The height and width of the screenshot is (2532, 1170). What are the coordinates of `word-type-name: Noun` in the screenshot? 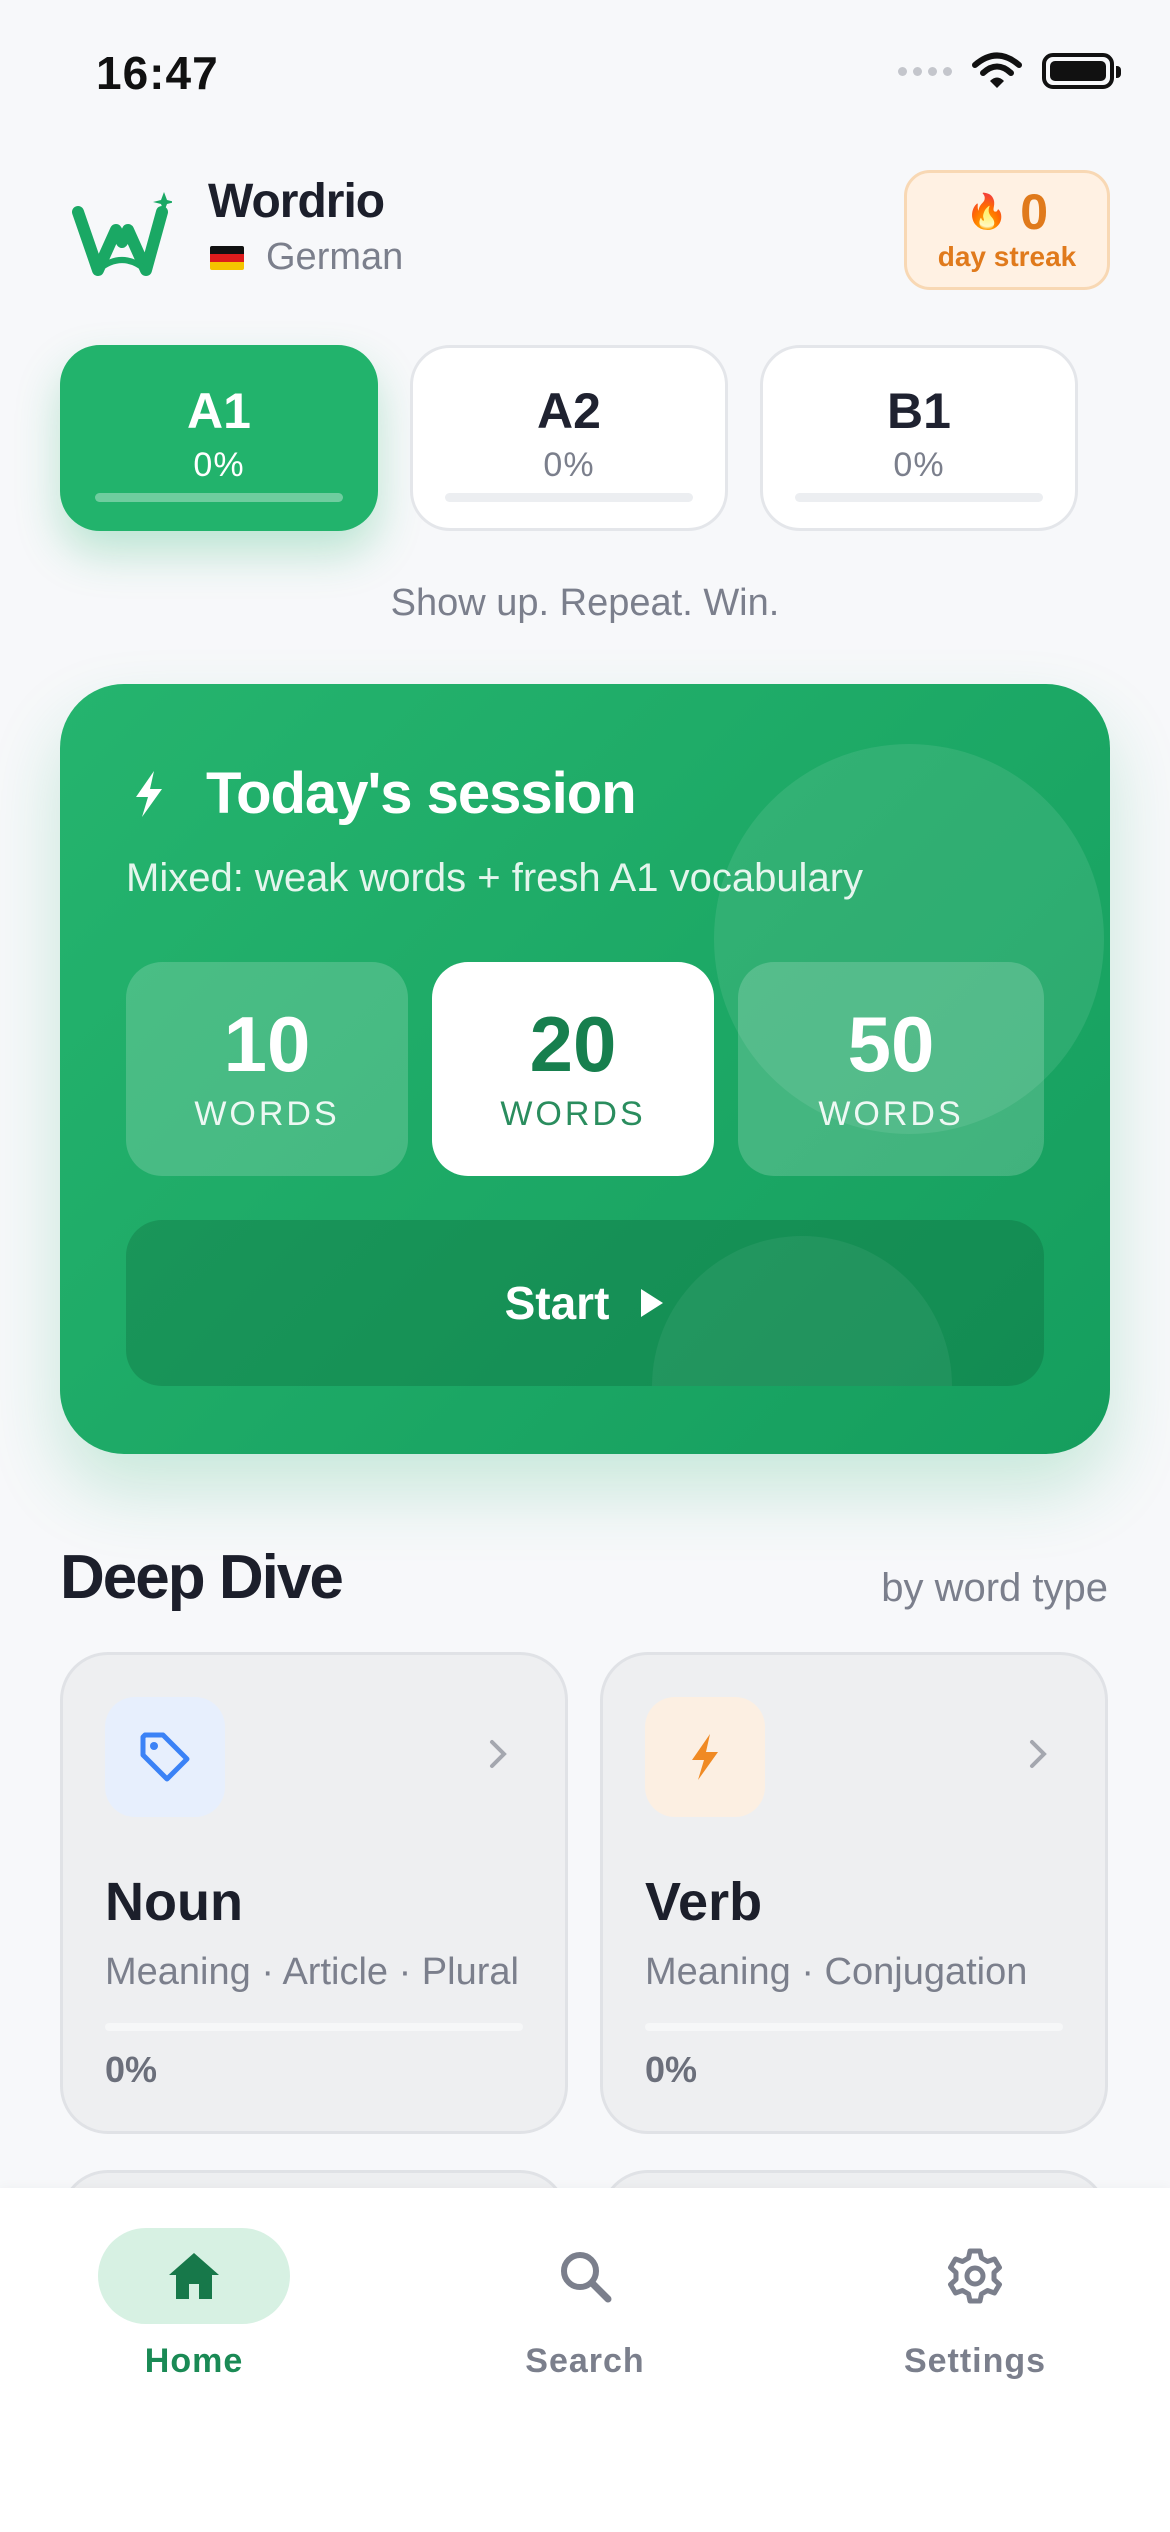 It's located at (174, 1902).